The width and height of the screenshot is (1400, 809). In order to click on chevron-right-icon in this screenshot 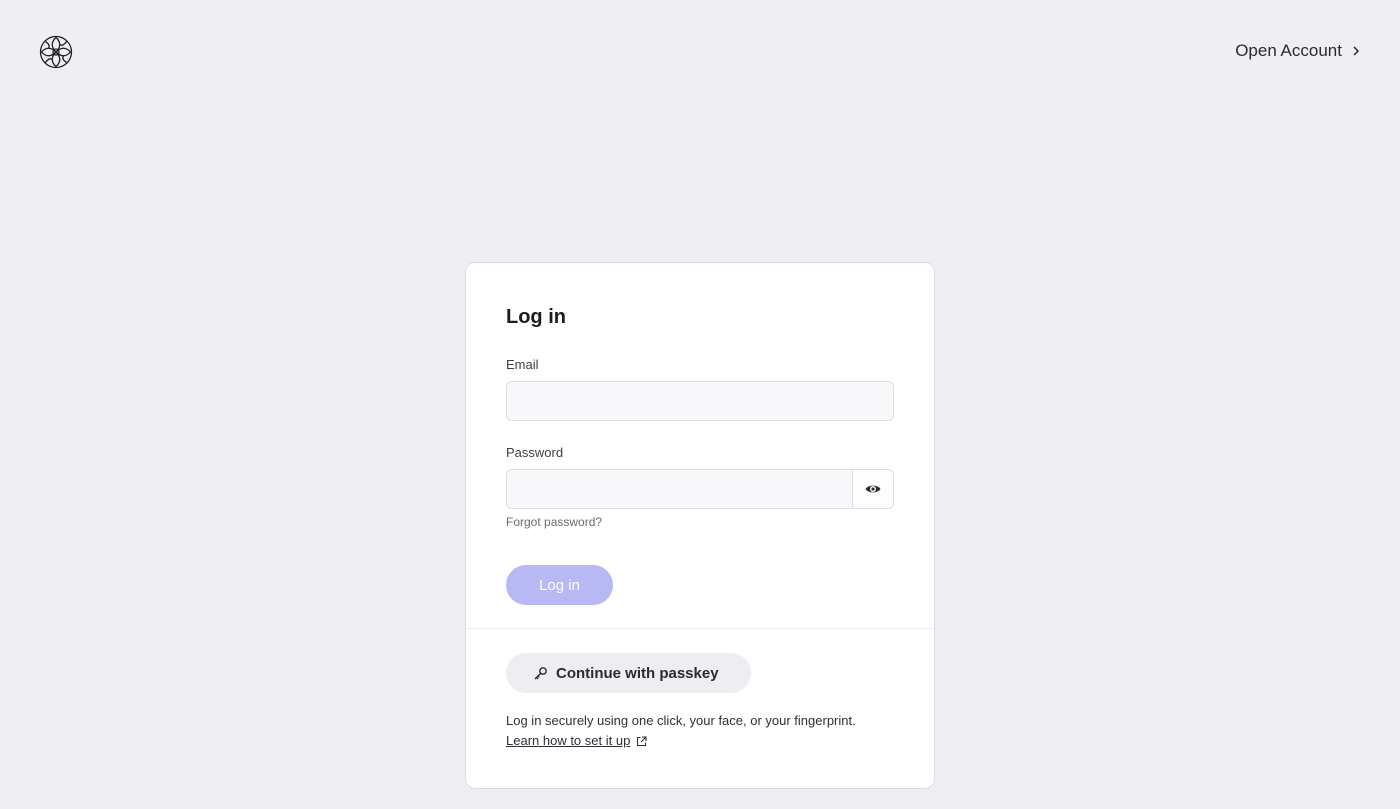, I will do `click(1356, 51)`.